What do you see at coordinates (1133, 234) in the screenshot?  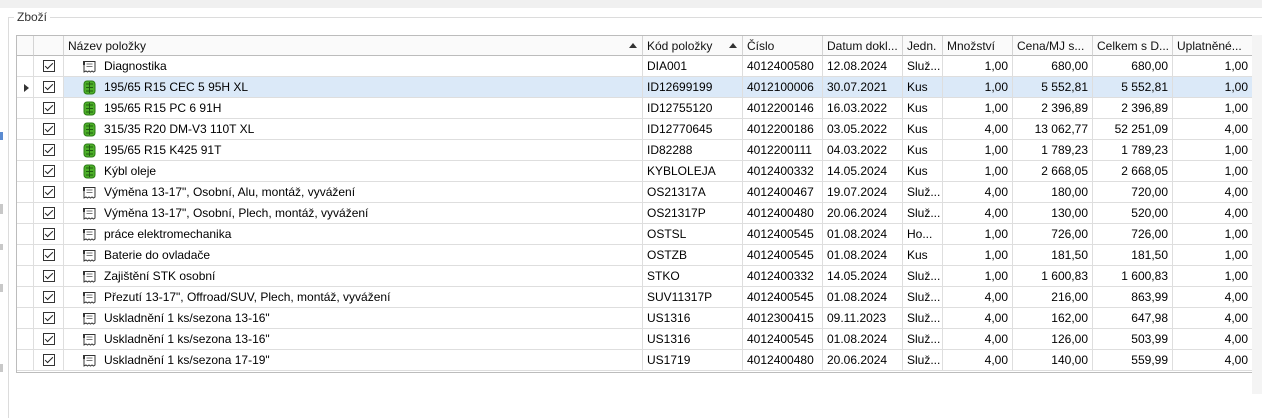 I see `col-total: 726,00` at bounding box center [1133, 234].